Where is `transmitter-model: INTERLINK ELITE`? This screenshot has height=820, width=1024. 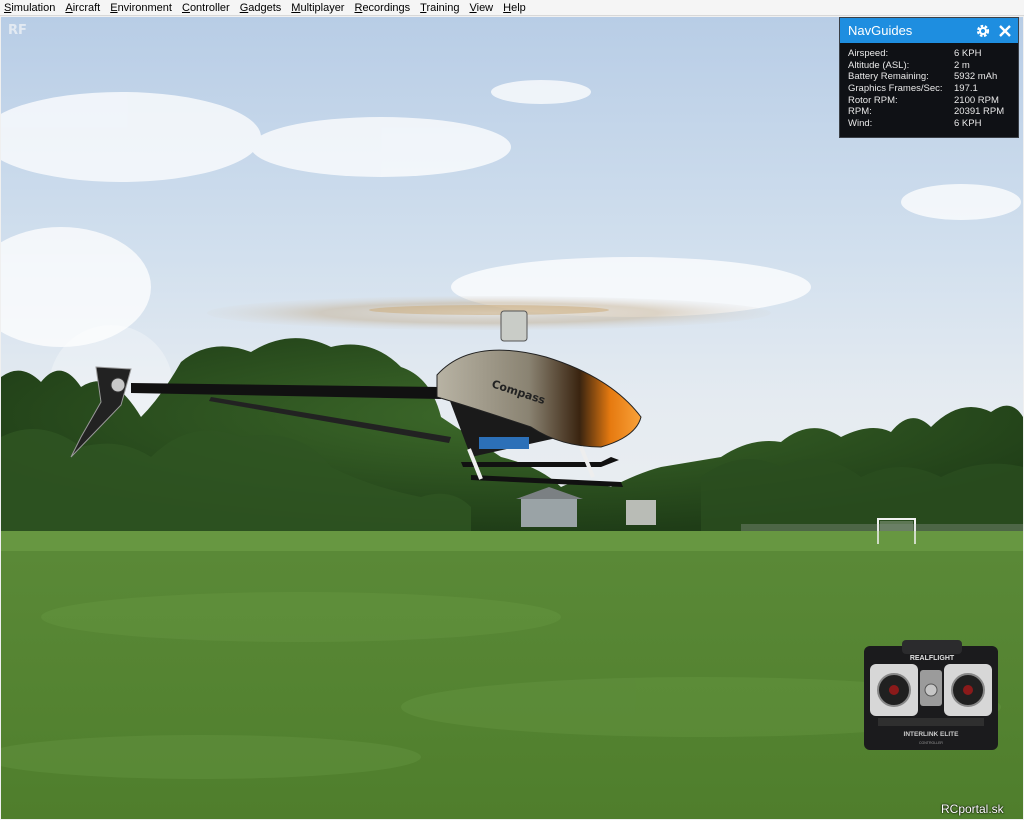 transmitter-model: INTERLINK ELITE is located at coordinates (932, 734).